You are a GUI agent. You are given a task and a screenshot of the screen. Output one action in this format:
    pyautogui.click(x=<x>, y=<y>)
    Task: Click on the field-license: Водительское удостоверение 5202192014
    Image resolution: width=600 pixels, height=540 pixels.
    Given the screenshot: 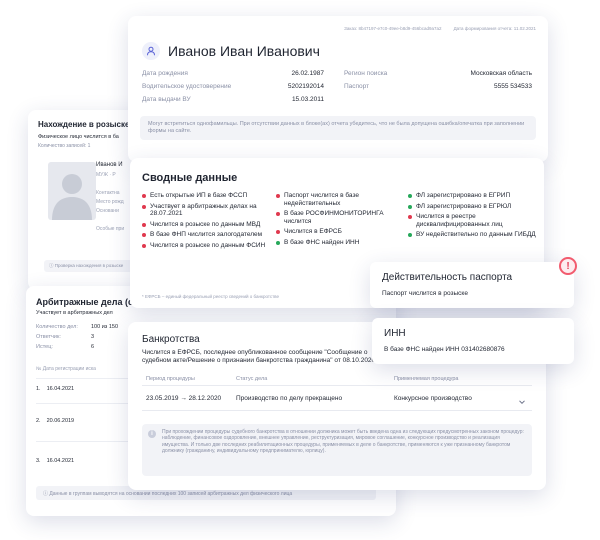 What is the action you would take?
    pyautogui.click(x=233, y=86)
    